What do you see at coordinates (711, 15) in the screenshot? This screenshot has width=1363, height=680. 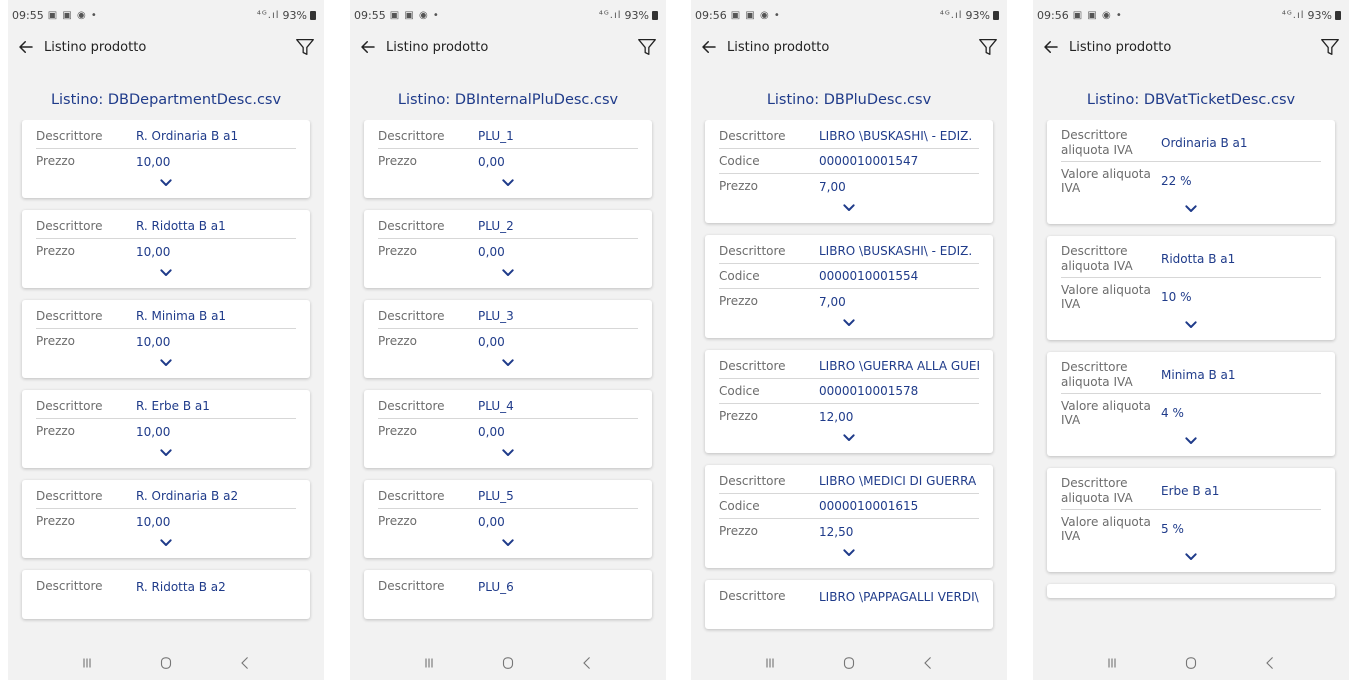 I see `status-time: 09:56` at bounding box center [711, 15].